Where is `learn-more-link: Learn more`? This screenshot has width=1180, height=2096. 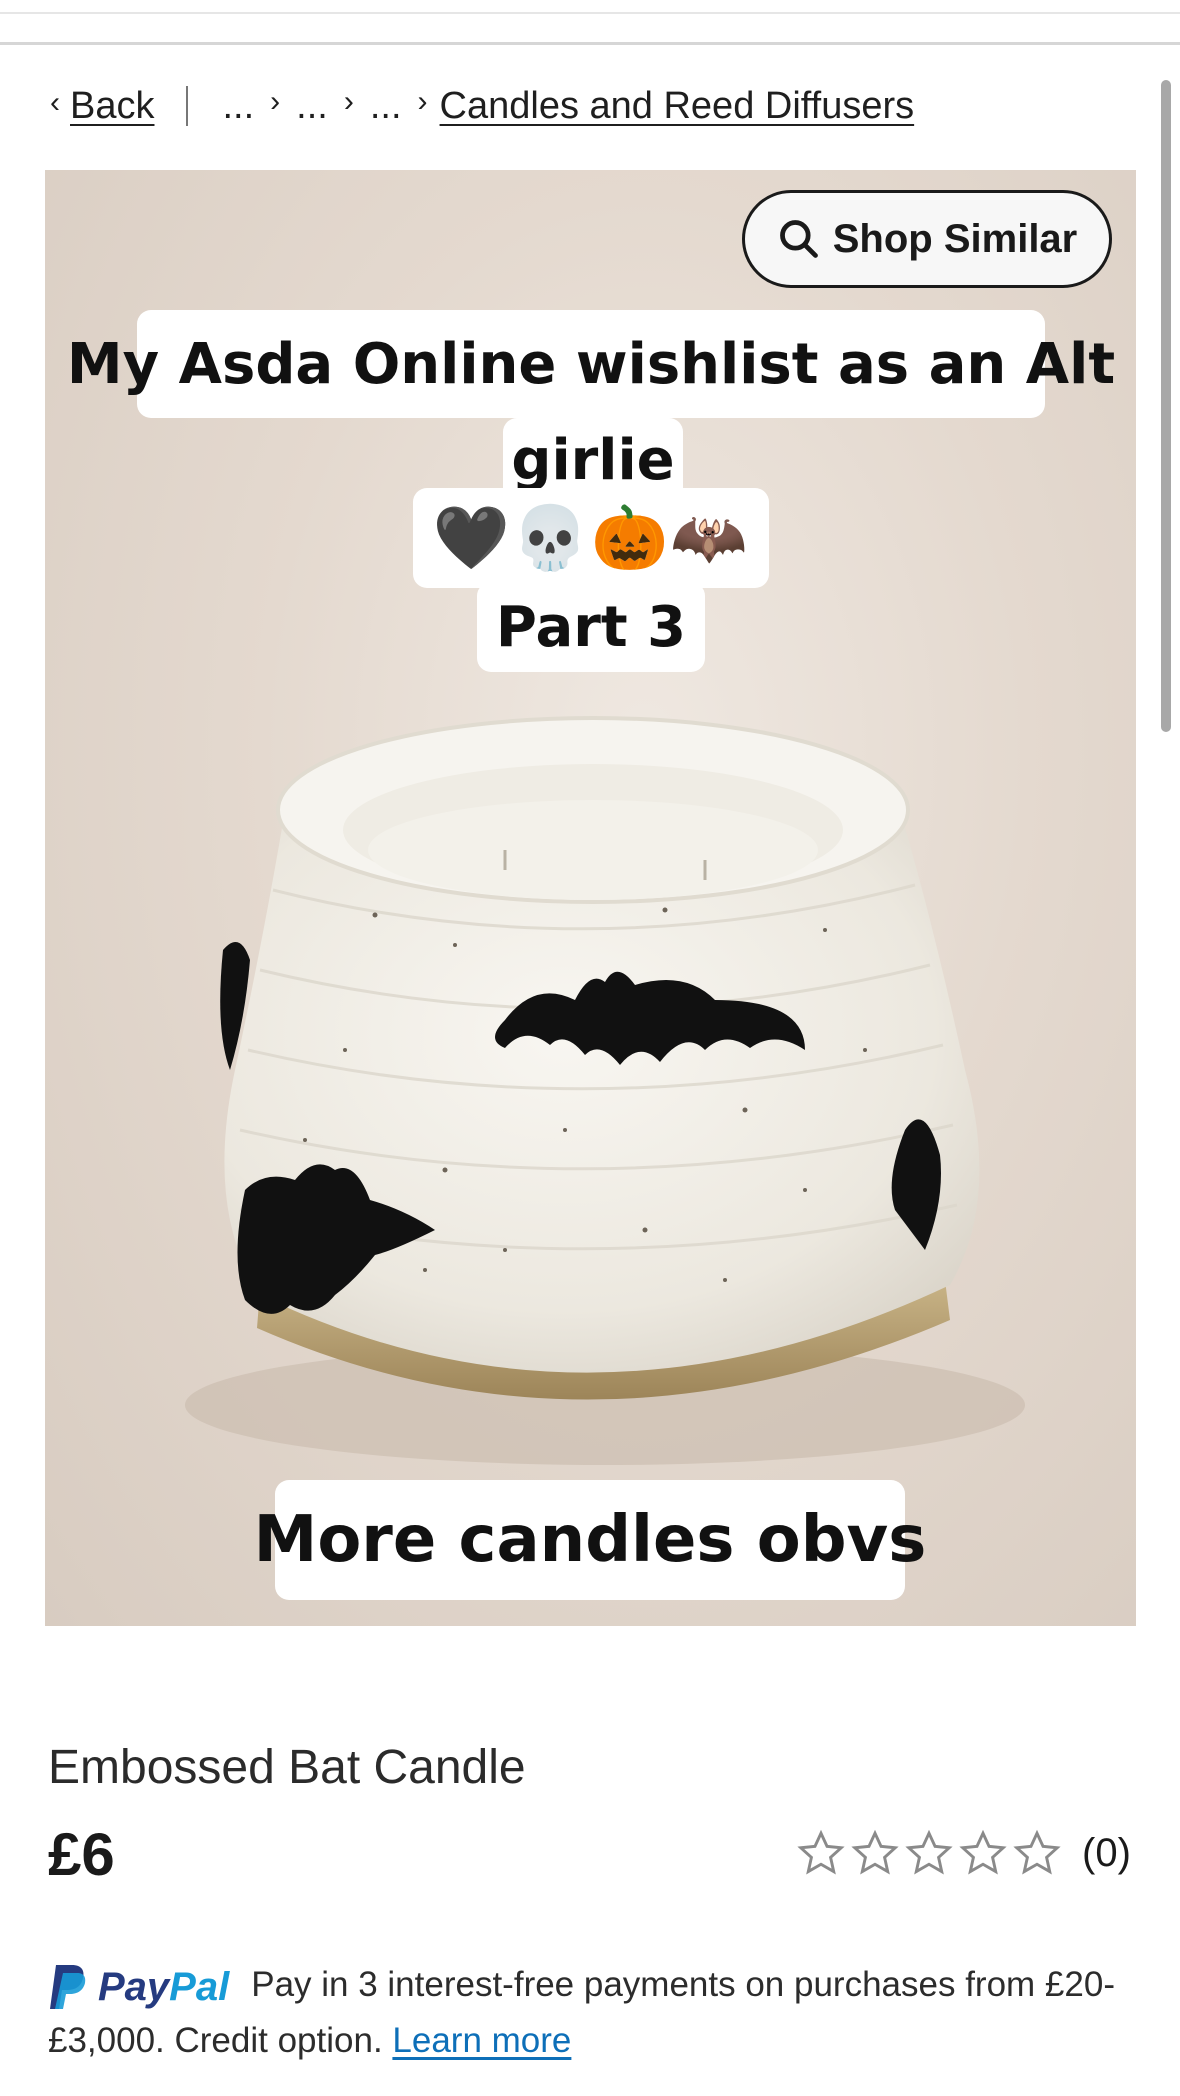
learn-more-link: Learn more is located at coordinates (481, 2040).